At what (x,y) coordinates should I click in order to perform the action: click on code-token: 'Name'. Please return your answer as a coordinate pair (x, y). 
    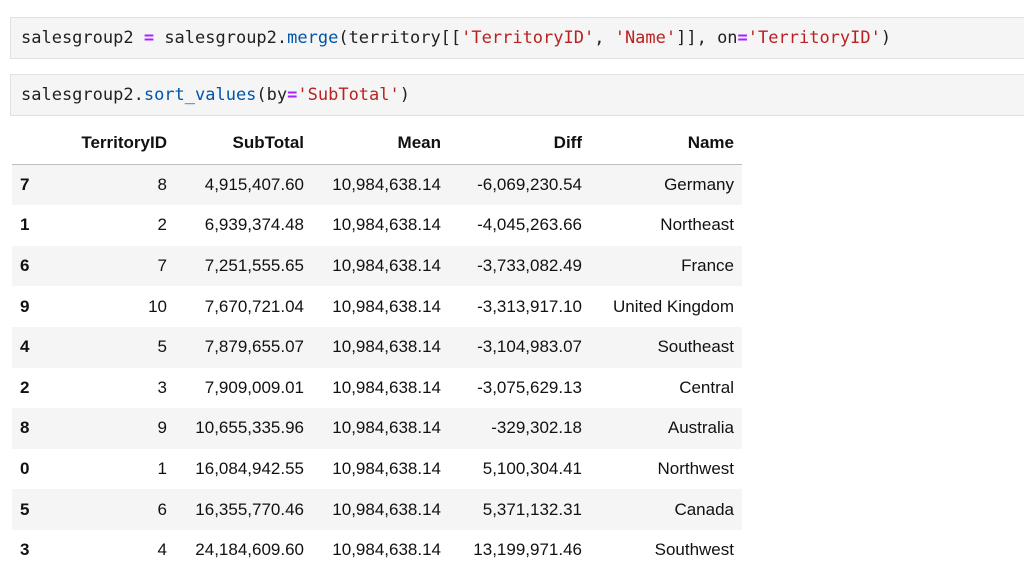
    Looking at the image, I should click on (645, 38).